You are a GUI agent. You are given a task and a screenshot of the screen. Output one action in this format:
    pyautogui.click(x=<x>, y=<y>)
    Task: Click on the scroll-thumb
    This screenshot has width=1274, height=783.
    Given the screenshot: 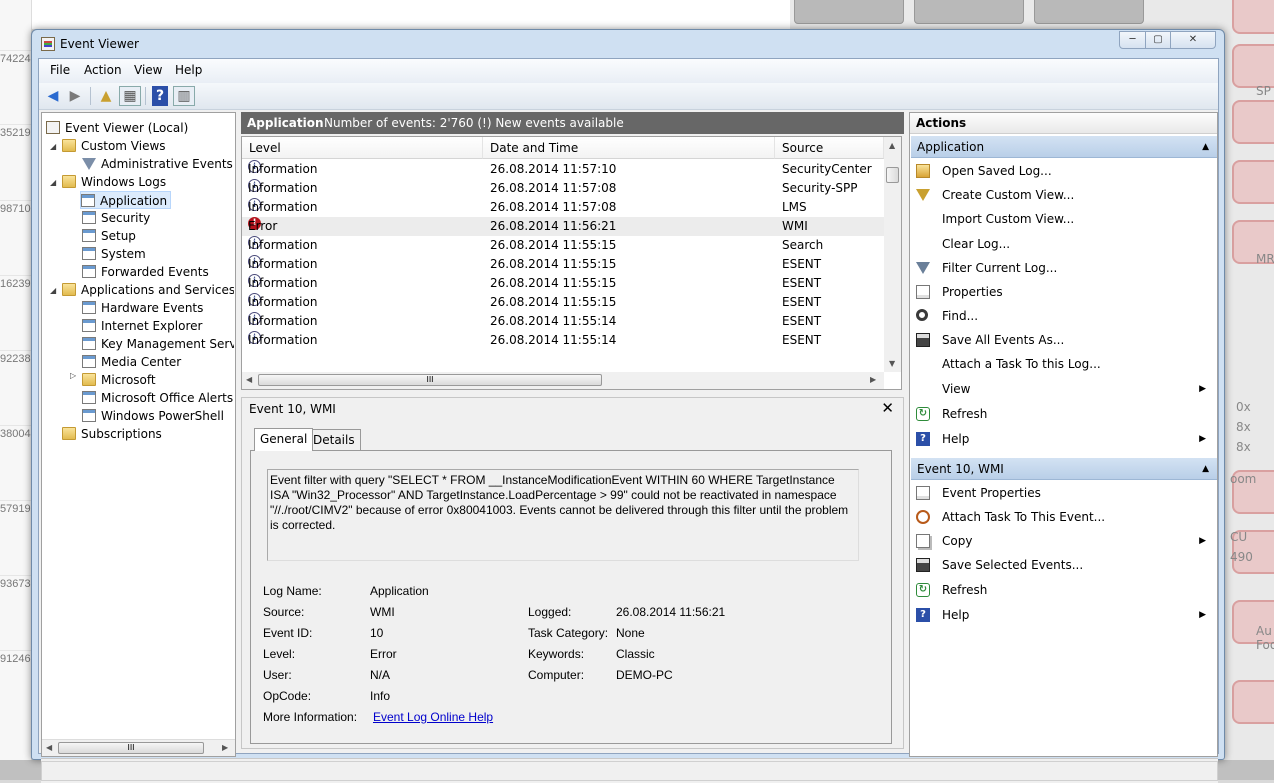 What is the action you would take?
    pyautogui.click(x=892, y=175)
    